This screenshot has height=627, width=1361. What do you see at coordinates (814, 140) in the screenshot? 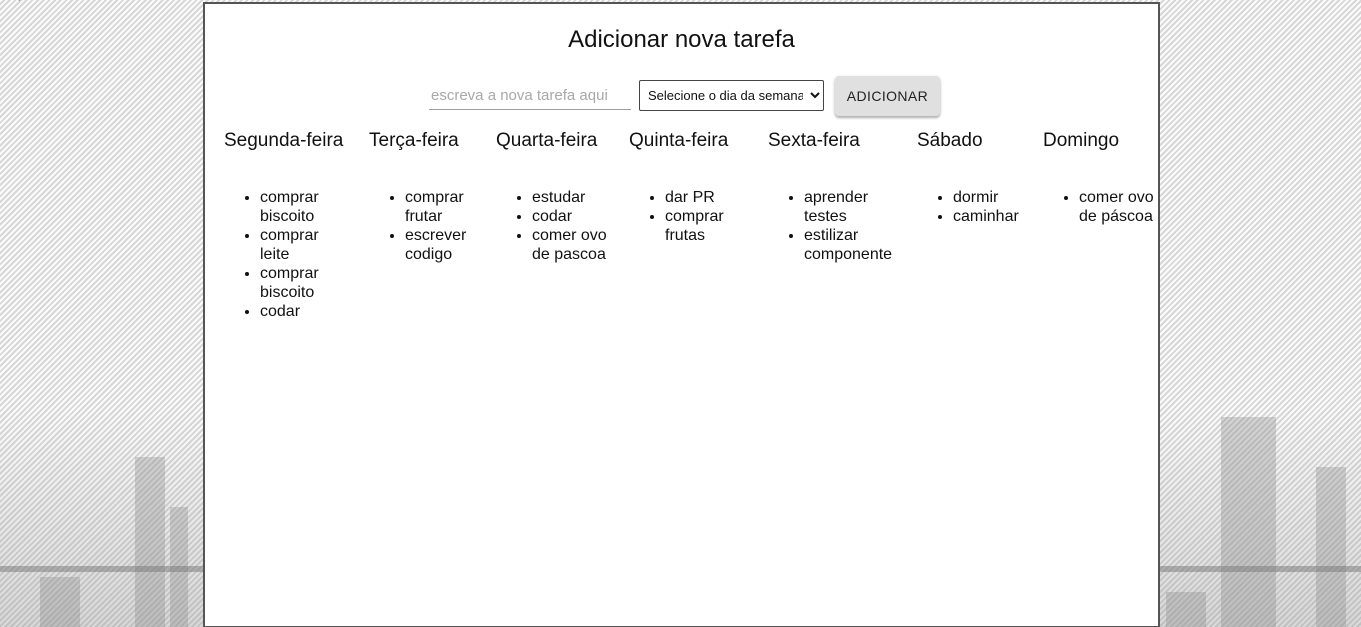
I see `day-title: Sexta-feira` at bounding box center [814, 140].